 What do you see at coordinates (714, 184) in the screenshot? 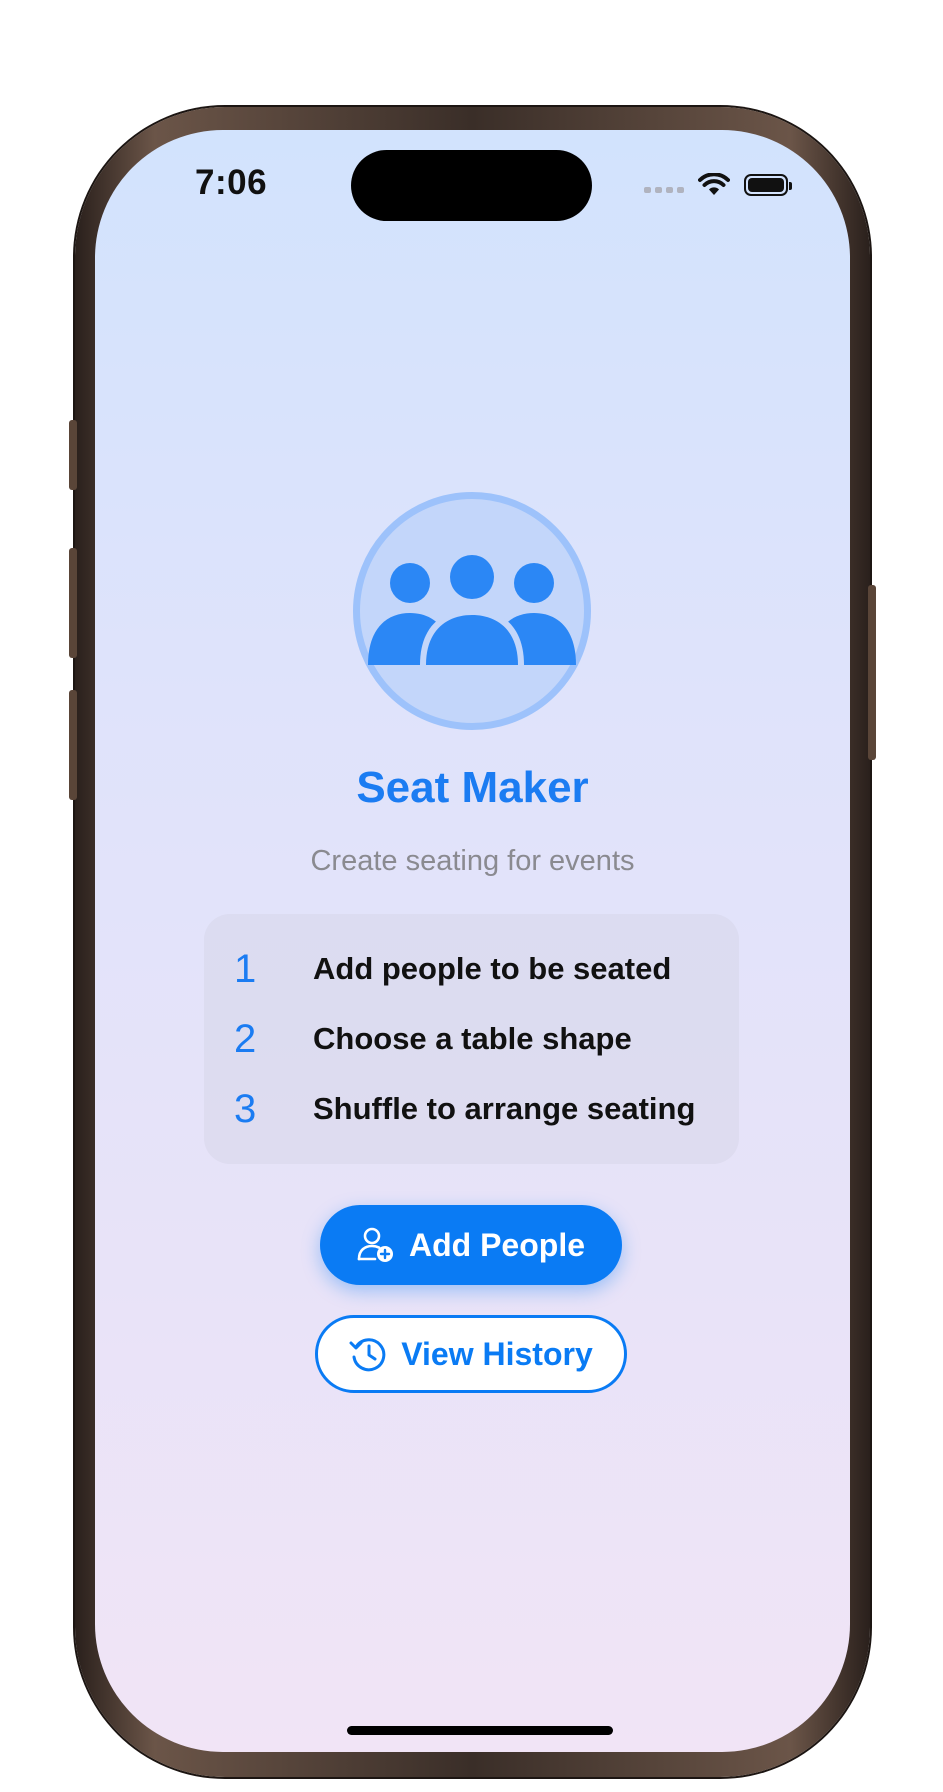
I see `wifi-icon` at bounding box center [714, 184].